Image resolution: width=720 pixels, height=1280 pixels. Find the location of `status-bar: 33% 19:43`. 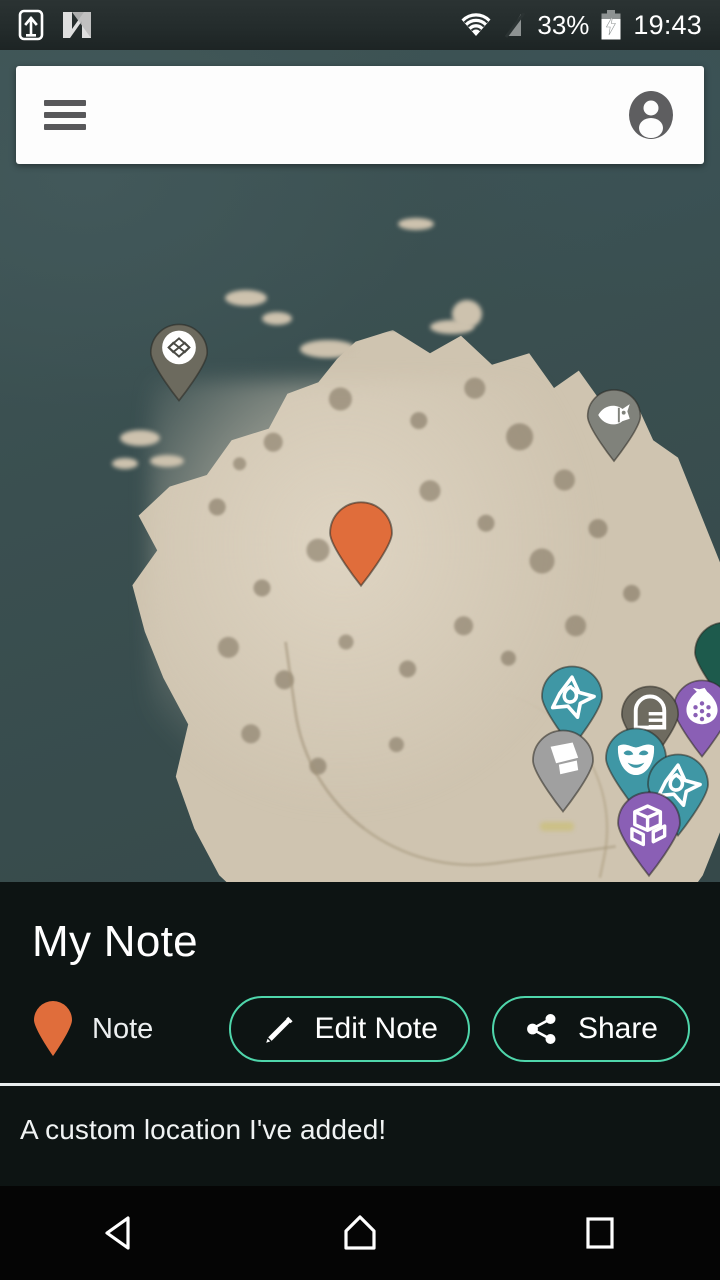

status-bar: 33% 19:43 is located at coordinates (360, 25).